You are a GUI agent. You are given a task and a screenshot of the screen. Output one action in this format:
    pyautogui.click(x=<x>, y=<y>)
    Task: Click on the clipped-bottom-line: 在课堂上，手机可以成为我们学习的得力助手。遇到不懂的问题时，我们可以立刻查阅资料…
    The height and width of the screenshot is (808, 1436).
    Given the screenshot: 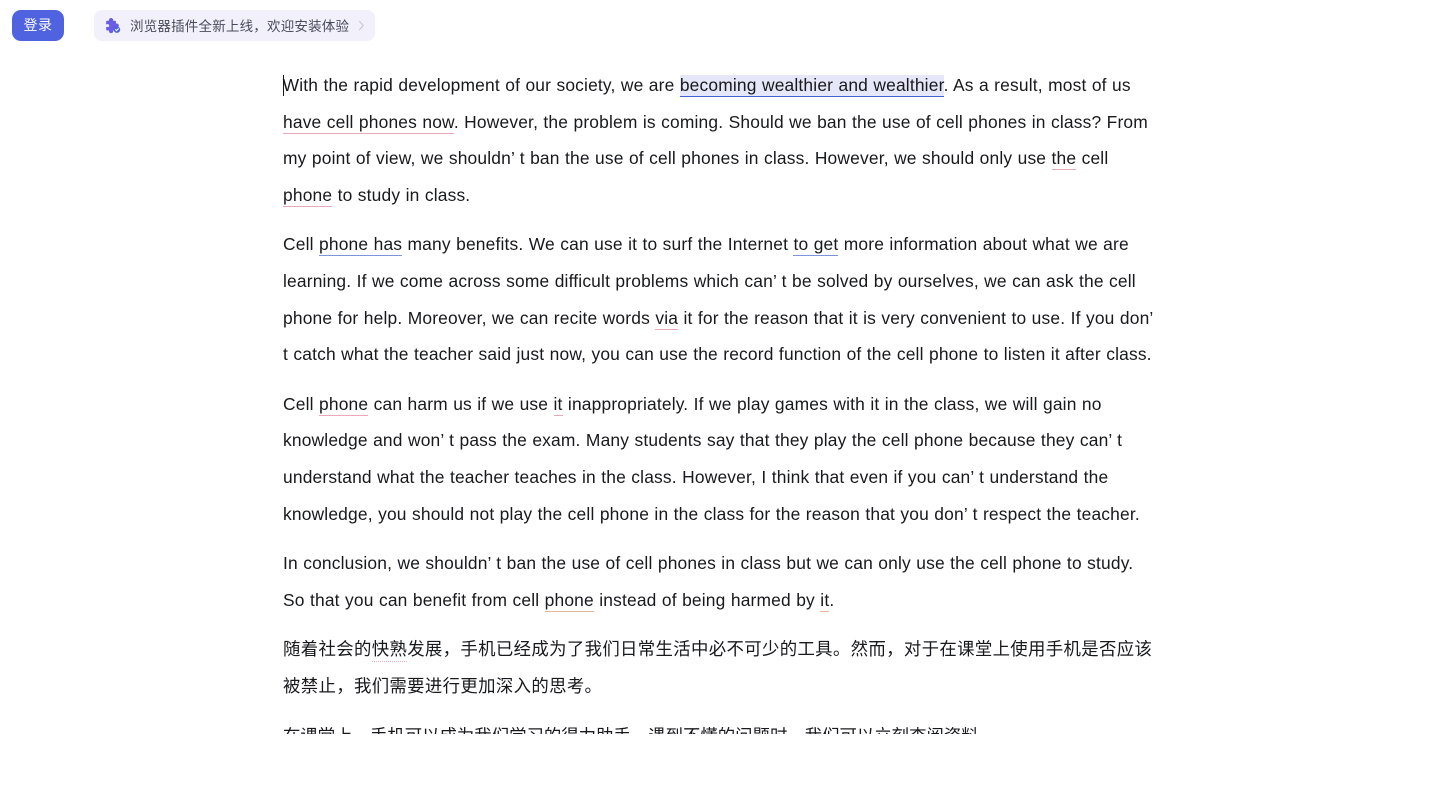 What is the action you would take?
    pyautogui.click(x=721, y=726)
    